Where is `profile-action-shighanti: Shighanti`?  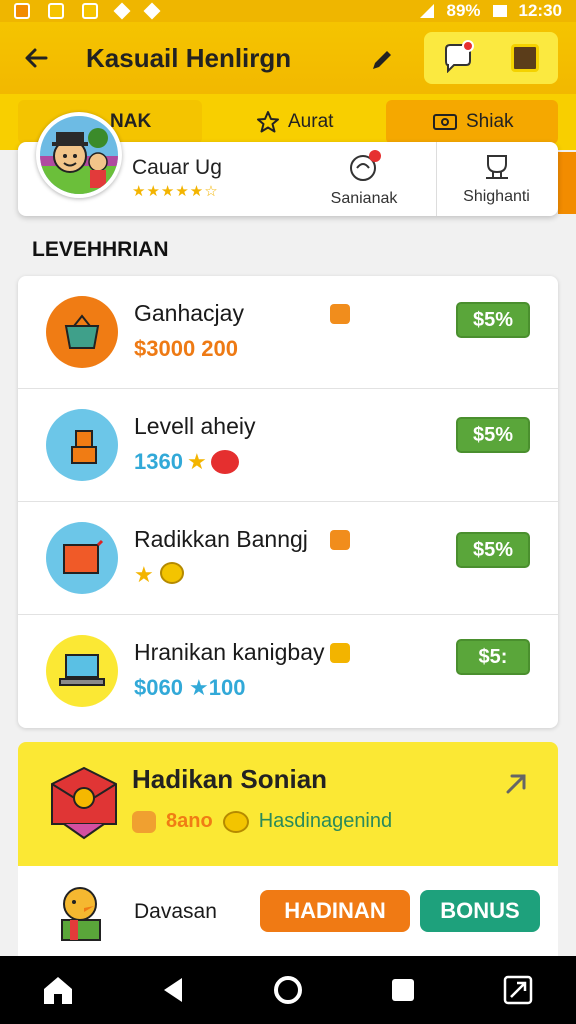
profile-action-shighanti: Shighanti is located at coordinates (496, 179).